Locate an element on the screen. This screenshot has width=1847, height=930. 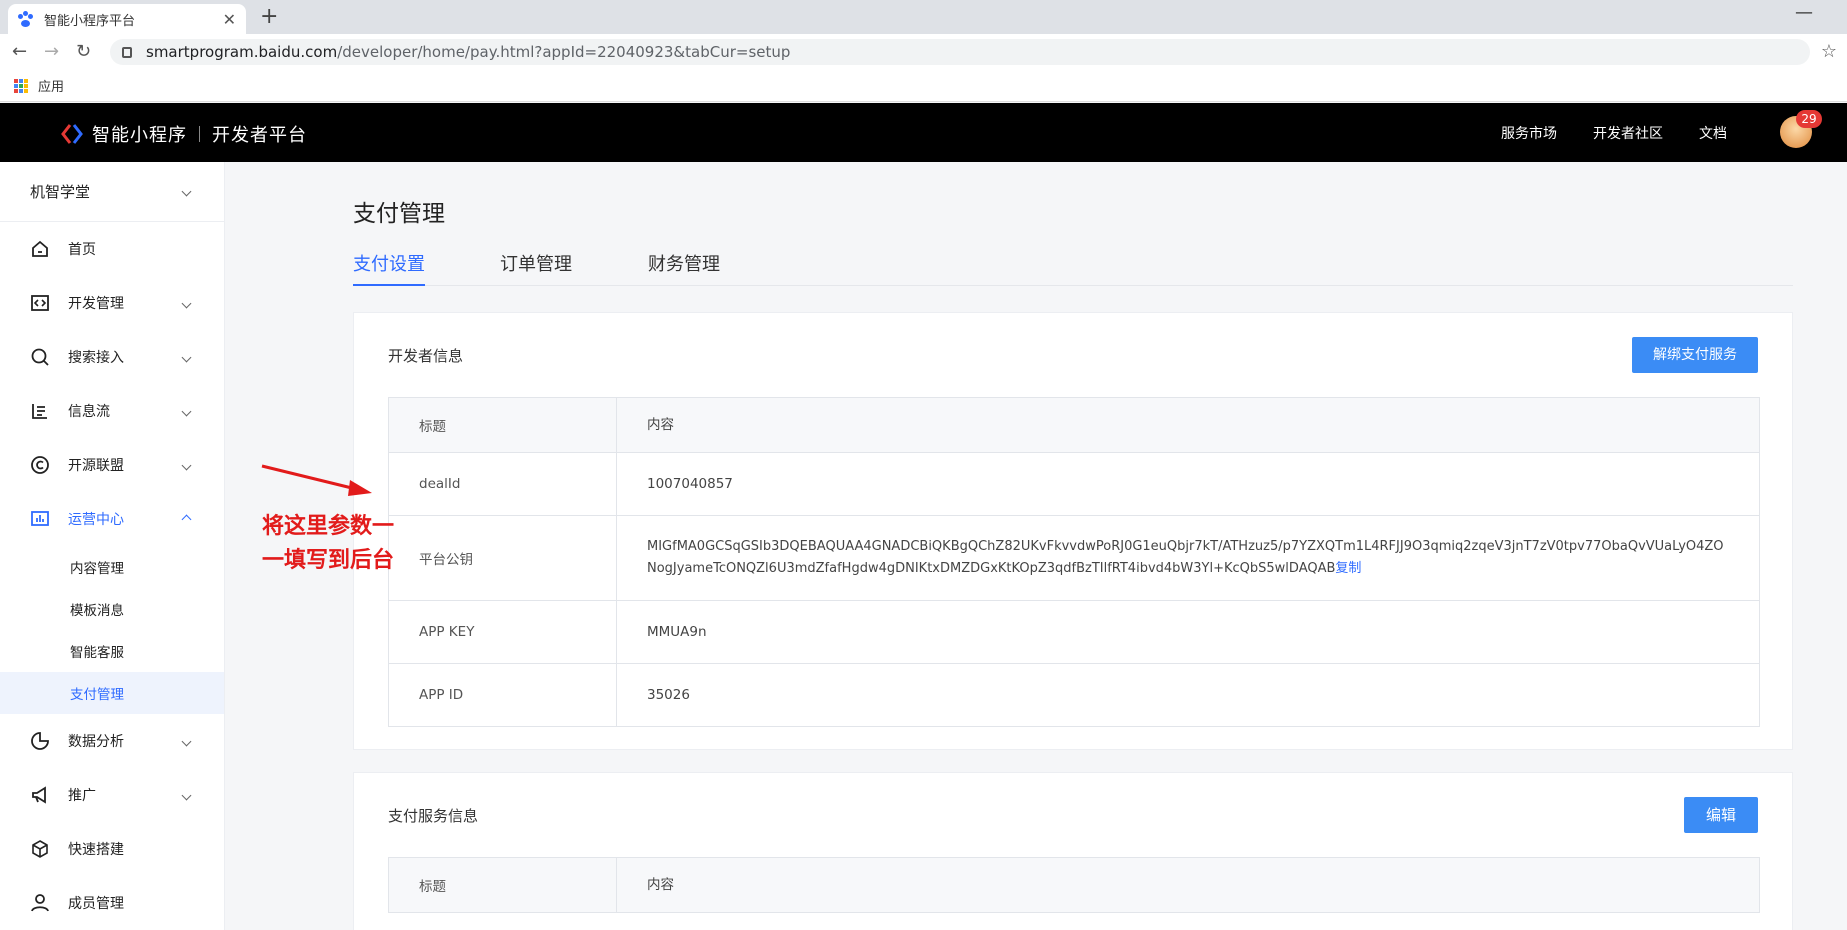
row-label: dealId is located at coordinates (503, 484).